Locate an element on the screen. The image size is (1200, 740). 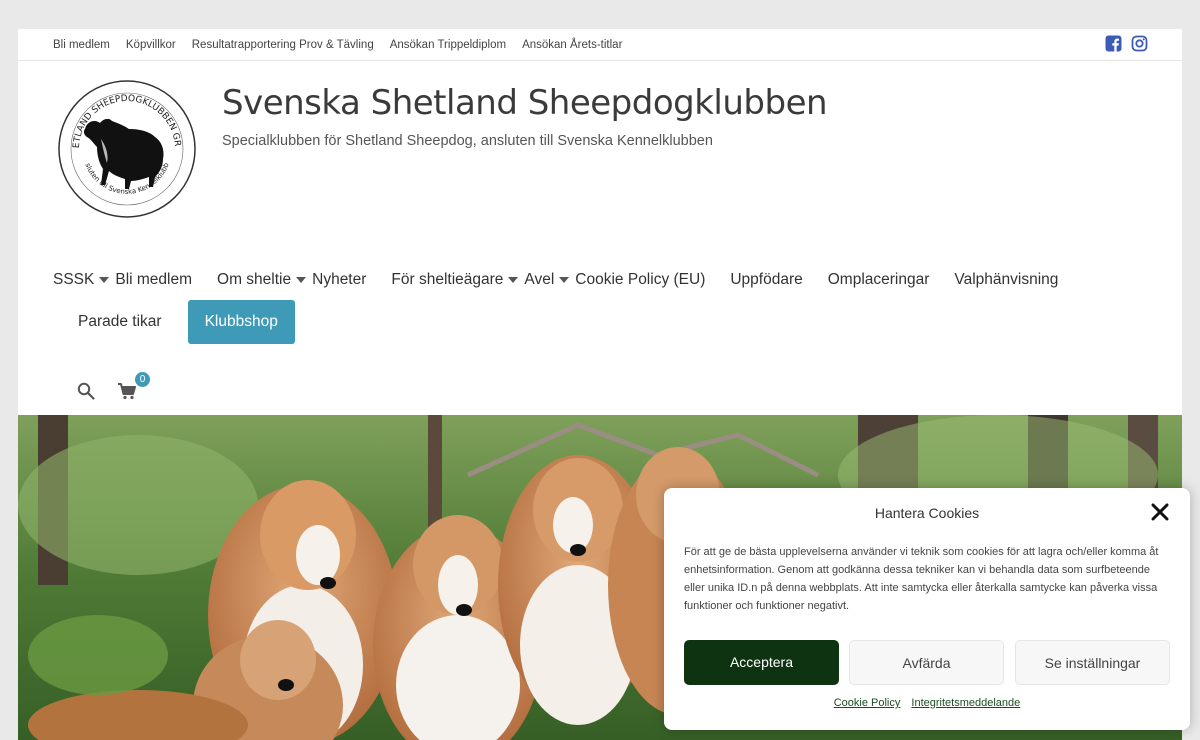
nav-item-label: SSSK is located at coordinates (74, 279).